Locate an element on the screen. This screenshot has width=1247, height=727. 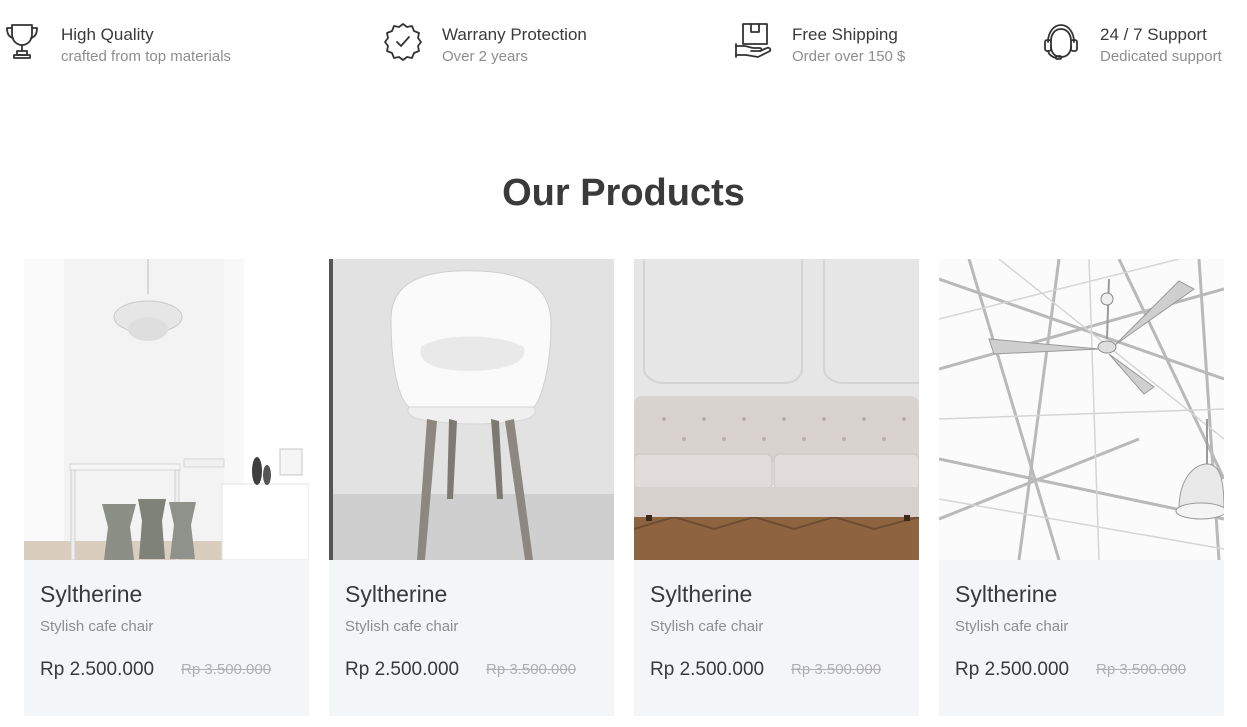
ceiling-fan-lamp-photo is located at coordinates (1081, 409).